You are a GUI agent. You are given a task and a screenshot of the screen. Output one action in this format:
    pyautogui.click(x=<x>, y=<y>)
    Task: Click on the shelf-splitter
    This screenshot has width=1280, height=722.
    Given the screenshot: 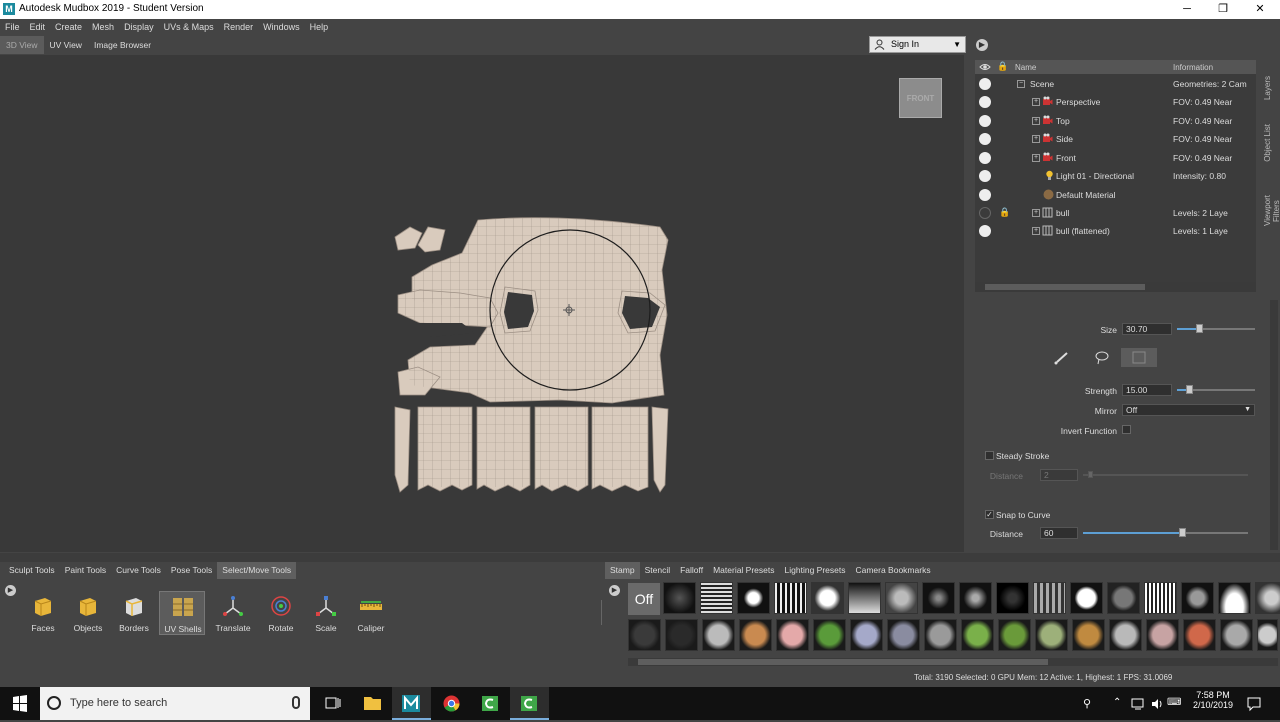 What is the action you would take?
    pyautogui.click(x=640, y=557)
    